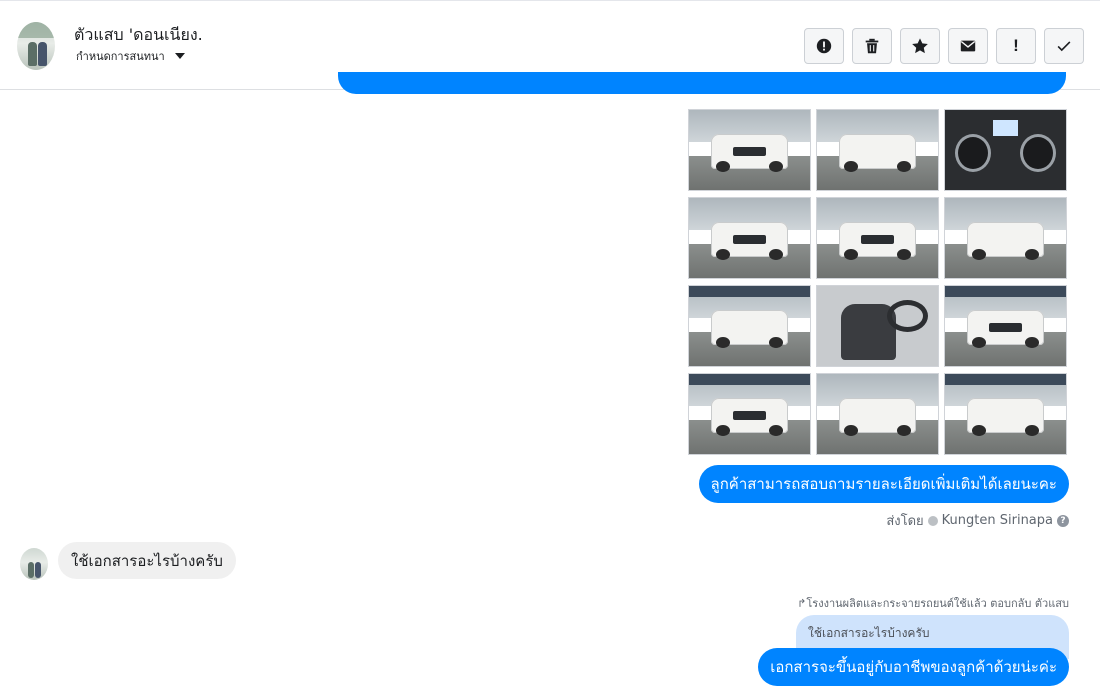  What do you see at coordinates (932, 520) in the screenshot?
I see `verified-icon` at bounding box center [932, 520].